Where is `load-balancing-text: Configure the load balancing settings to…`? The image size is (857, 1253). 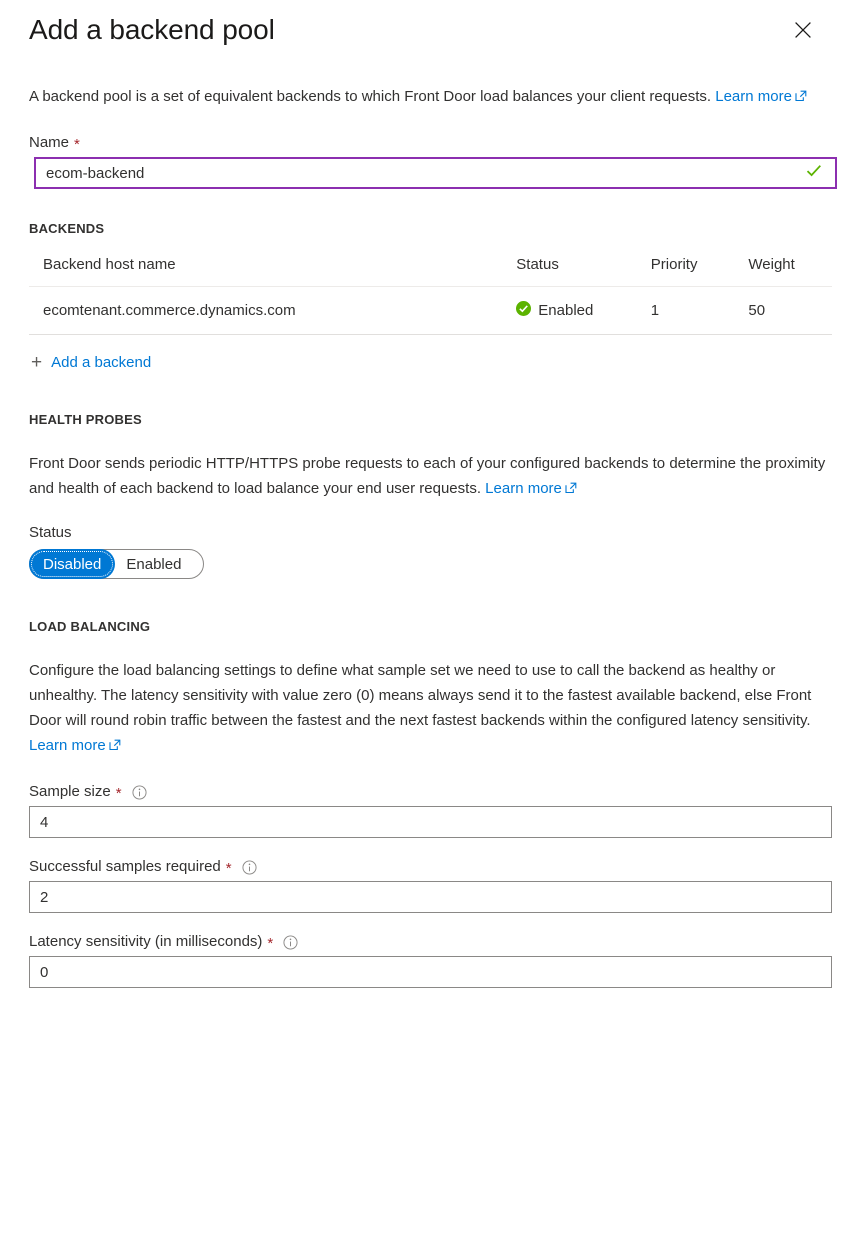
load-balancing-text: Configure the load balancing settings to… is located at coordinates (420, 695).